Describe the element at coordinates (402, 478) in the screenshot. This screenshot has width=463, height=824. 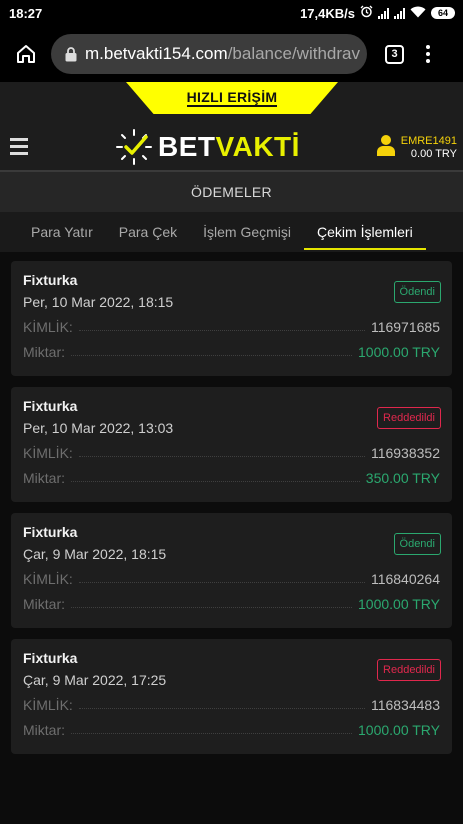
I see `transaction-amount: 350.00 TRY` at that location.